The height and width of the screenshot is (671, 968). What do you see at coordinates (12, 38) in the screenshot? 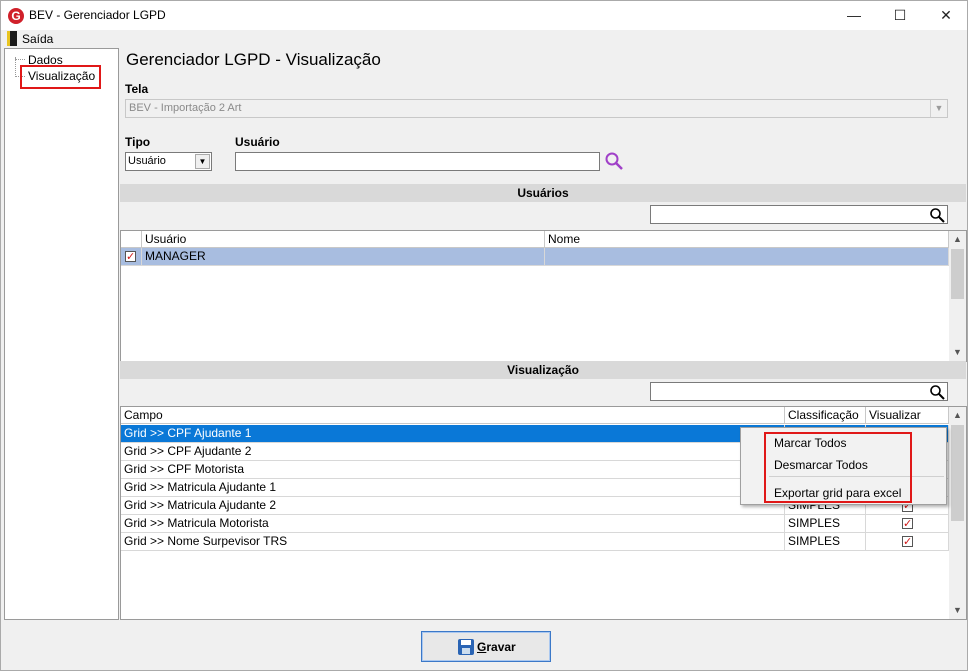
I see `exit-door-icon` at bounding box center [12, 38].